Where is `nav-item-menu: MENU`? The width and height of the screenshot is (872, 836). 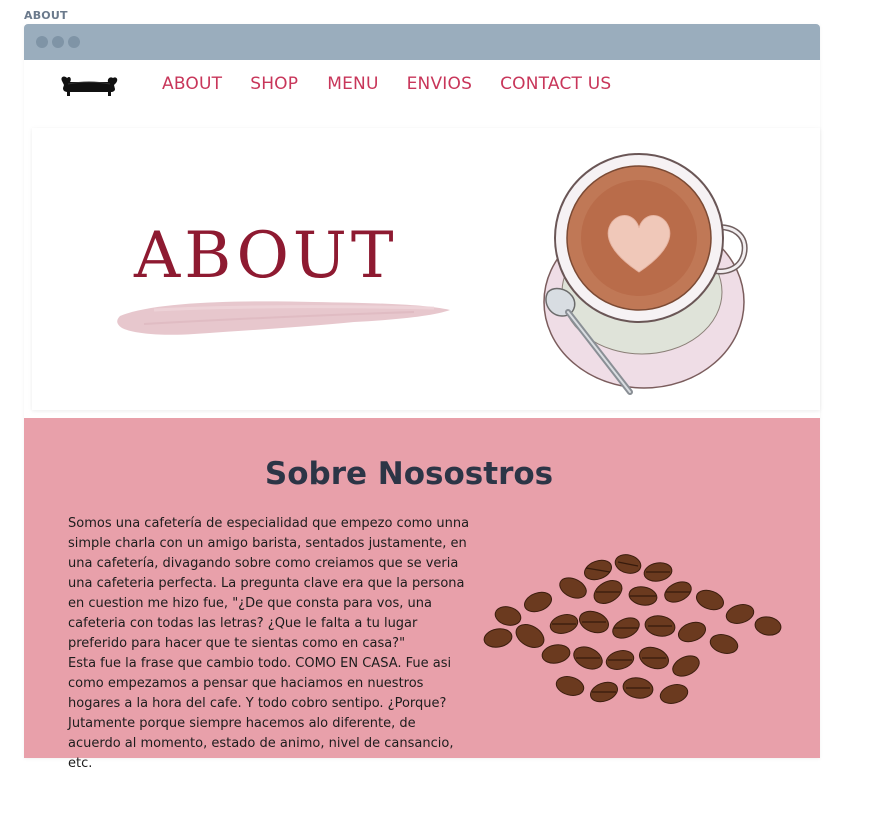 nav-item-menu: MENU is located at coordinates (352, 84).